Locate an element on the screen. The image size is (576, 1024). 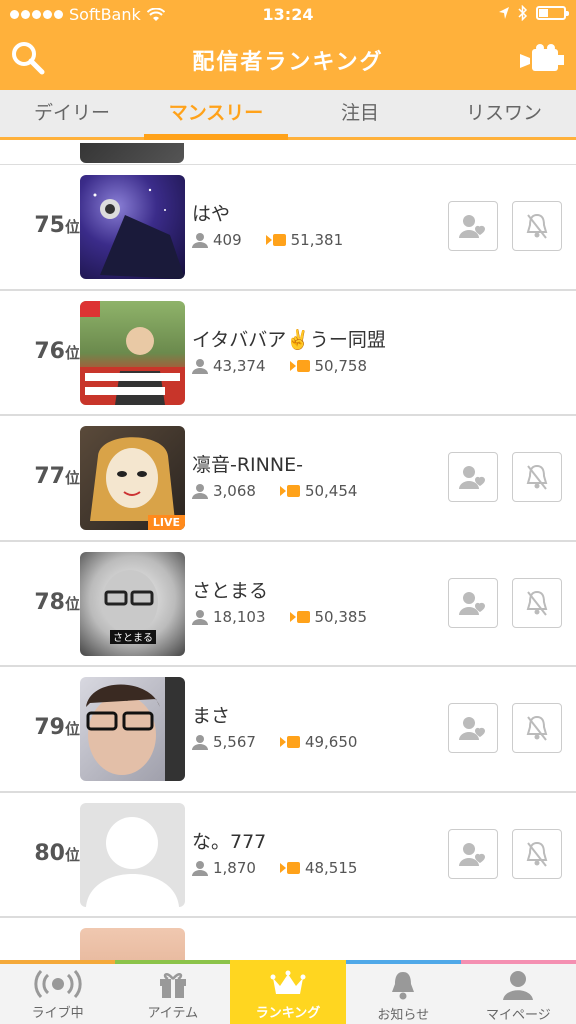
broadcaster-name: な。777 is located at coordinates (229, 841).